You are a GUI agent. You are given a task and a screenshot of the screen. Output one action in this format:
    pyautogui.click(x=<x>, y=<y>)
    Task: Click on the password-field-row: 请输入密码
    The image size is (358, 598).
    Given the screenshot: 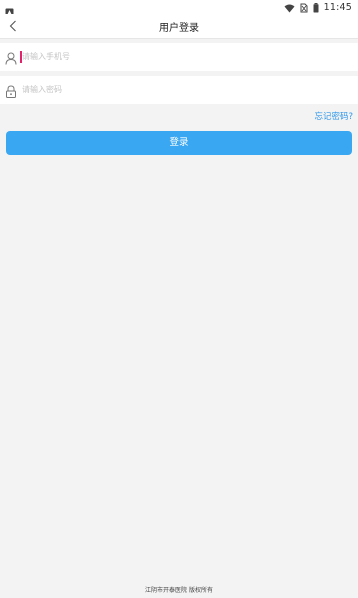 What is the action you would take?
    pyautogui.click(x=179, y=90)
    